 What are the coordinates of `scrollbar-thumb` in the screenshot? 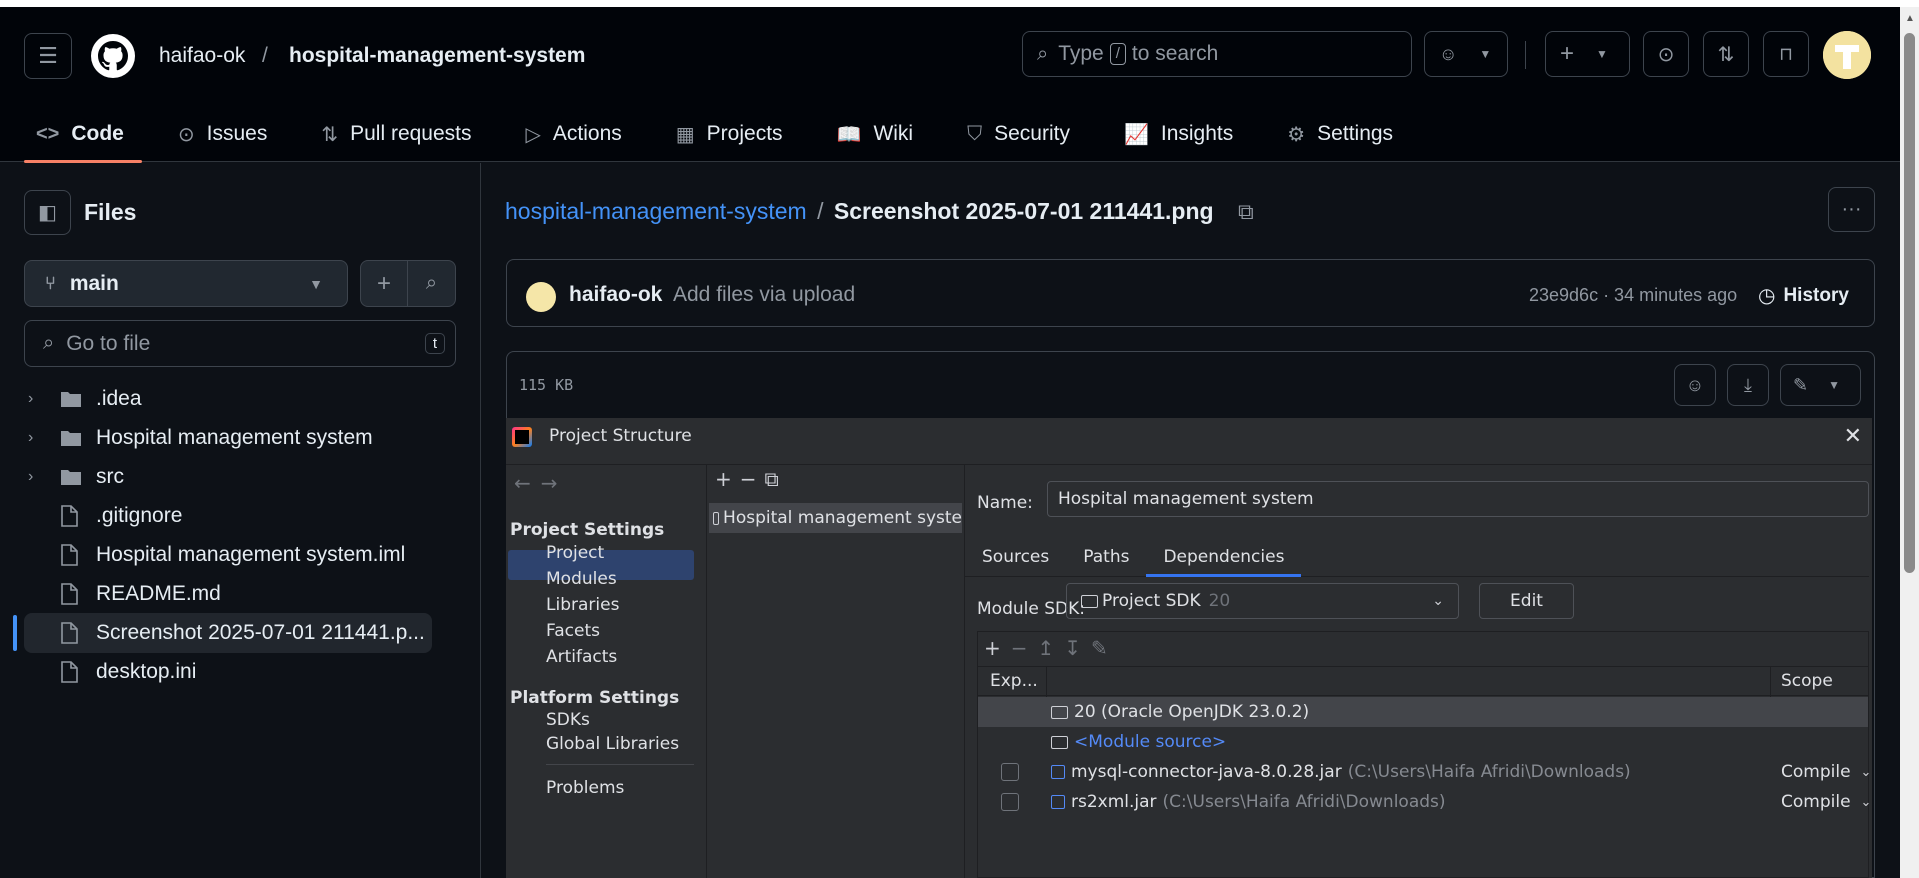 It's located at (1909, 303).